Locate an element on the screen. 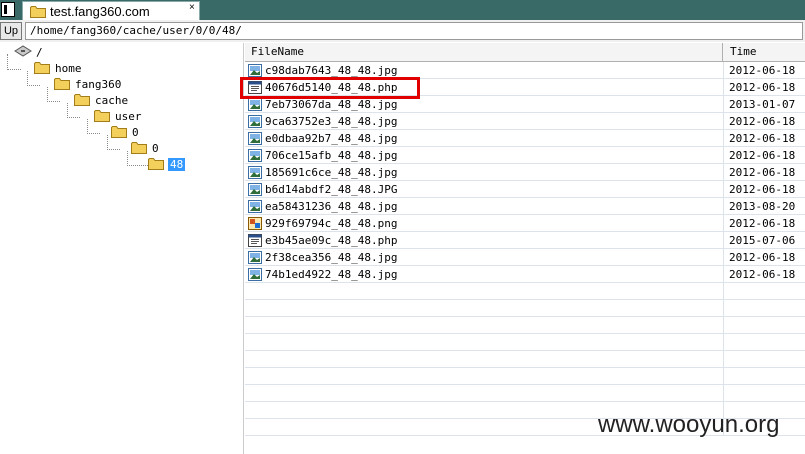  file-name: 929f69794c_48_48.png is located at coordinates (331, 223).